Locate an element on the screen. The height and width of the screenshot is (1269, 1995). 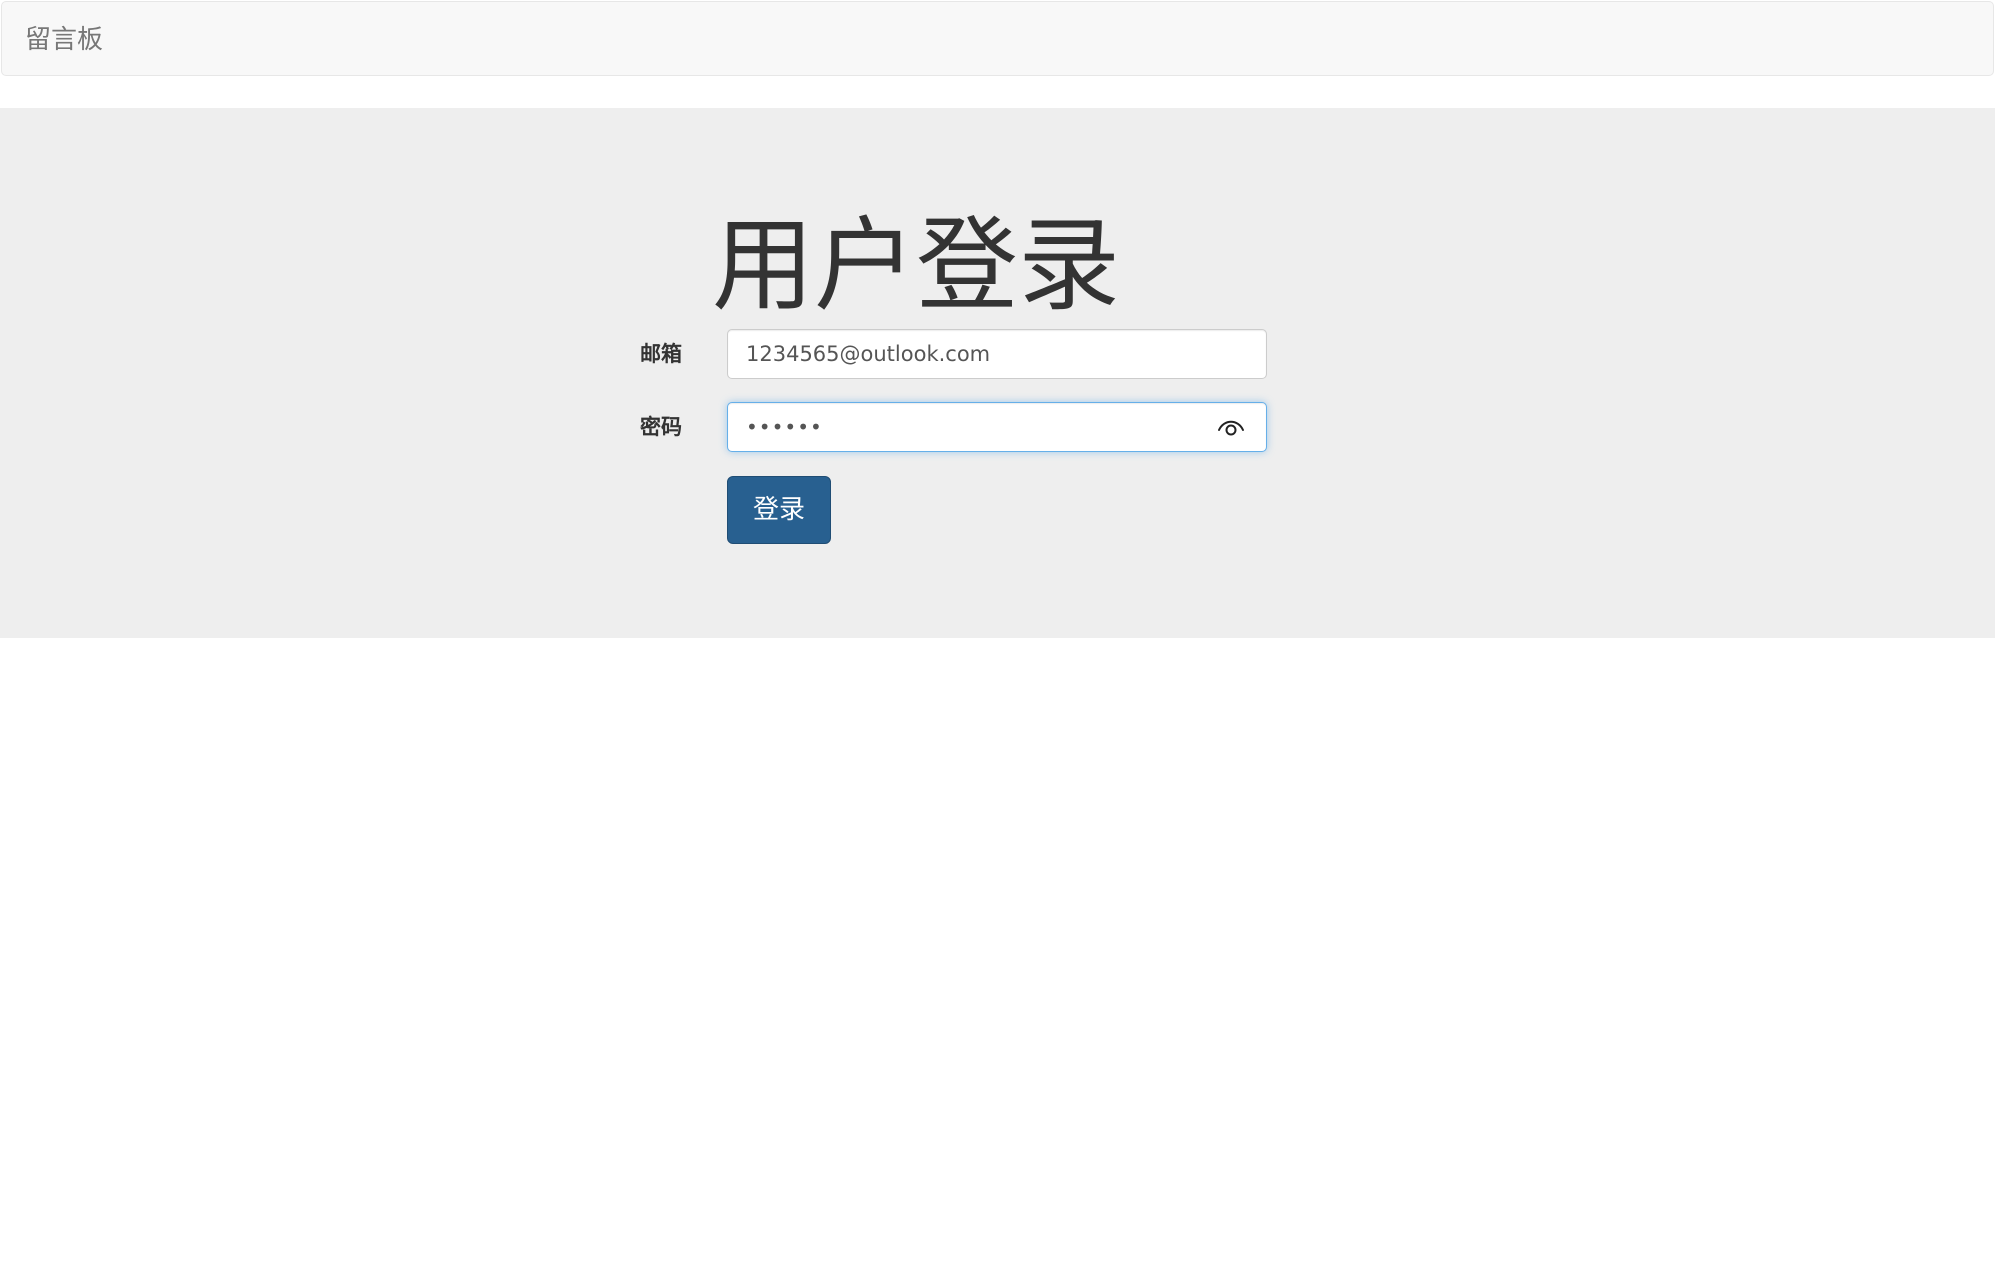
navbar: 留言板 is located at coordinates (997, 38).